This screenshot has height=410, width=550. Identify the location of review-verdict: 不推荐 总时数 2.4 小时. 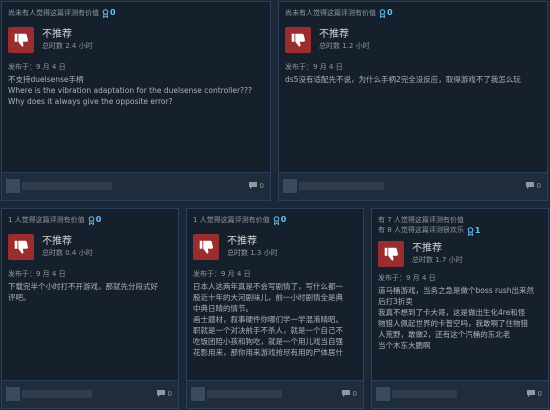
(136, 40).